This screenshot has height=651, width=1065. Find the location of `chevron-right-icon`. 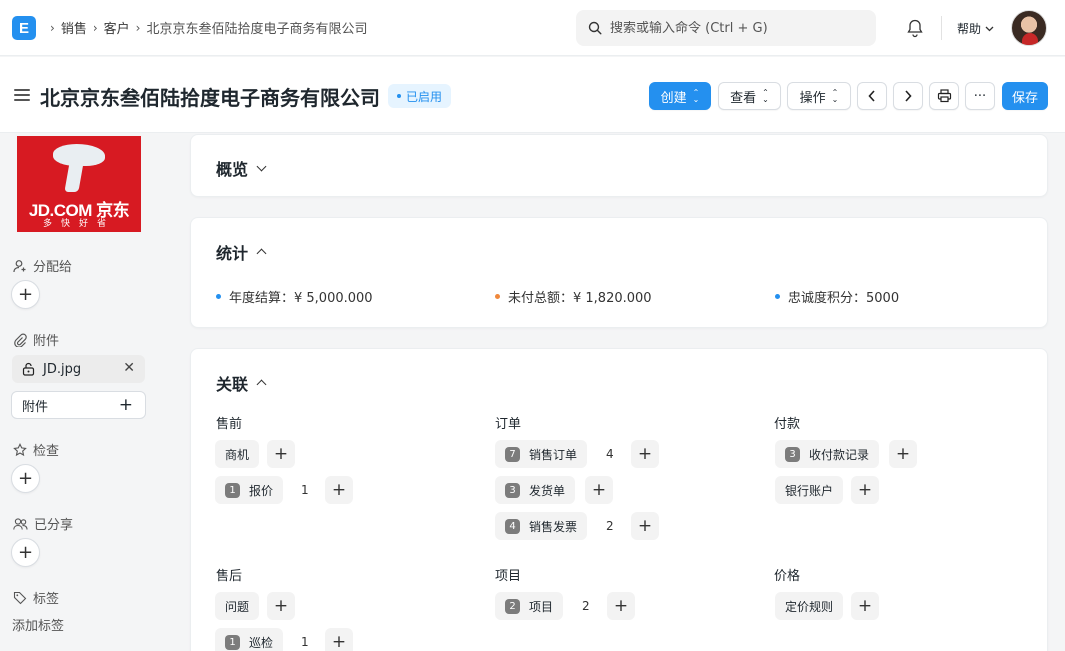

chevron-right-icon is located at coordinates (908, 96).